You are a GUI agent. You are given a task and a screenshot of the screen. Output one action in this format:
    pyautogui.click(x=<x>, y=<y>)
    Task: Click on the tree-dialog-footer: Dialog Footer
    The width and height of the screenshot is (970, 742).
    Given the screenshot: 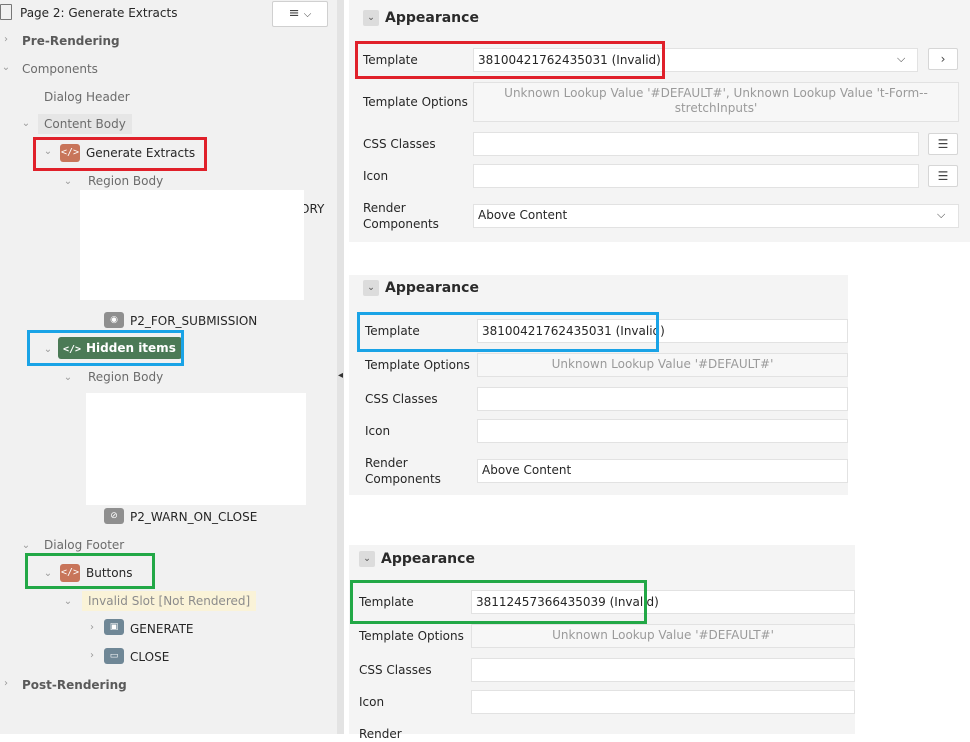 What is the action you would take?
    pyautogui.click(x=84, y=545)
    